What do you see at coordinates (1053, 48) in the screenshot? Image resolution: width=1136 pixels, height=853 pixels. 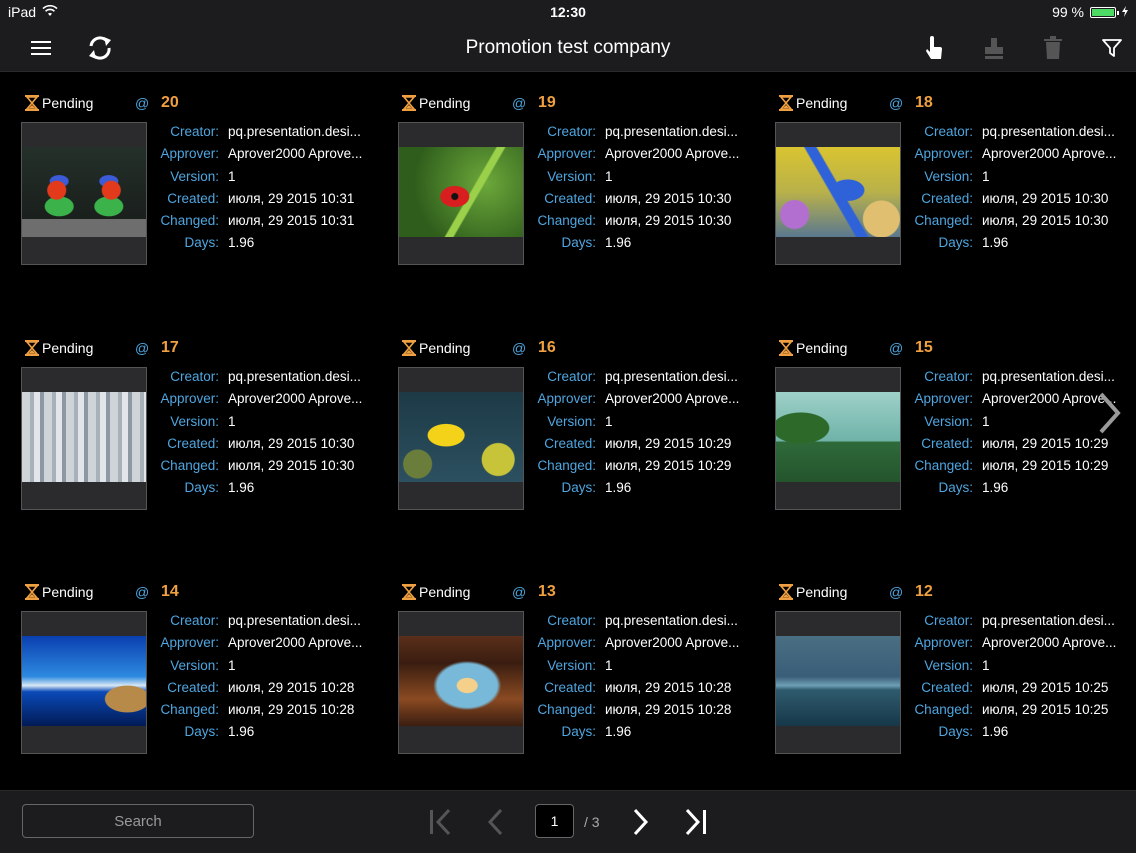 I see `delete-button` at bounding box center [1053, 48].